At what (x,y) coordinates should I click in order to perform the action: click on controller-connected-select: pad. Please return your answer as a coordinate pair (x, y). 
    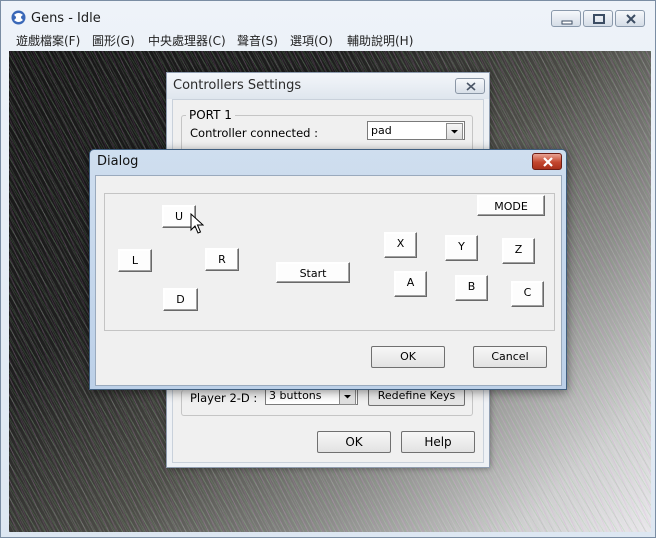
    Looking at the image, I should click on (416, 130).